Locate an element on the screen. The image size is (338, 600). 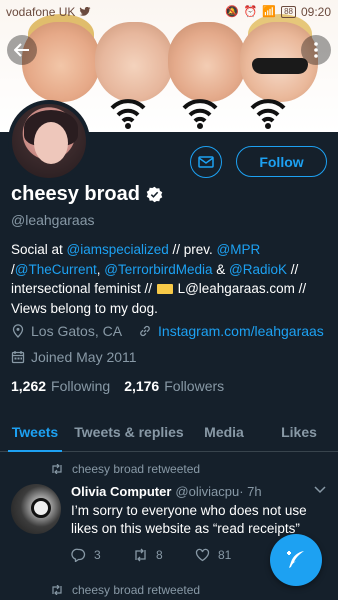
carrier-label: vodafone UK is located at coordinates (41, 12).